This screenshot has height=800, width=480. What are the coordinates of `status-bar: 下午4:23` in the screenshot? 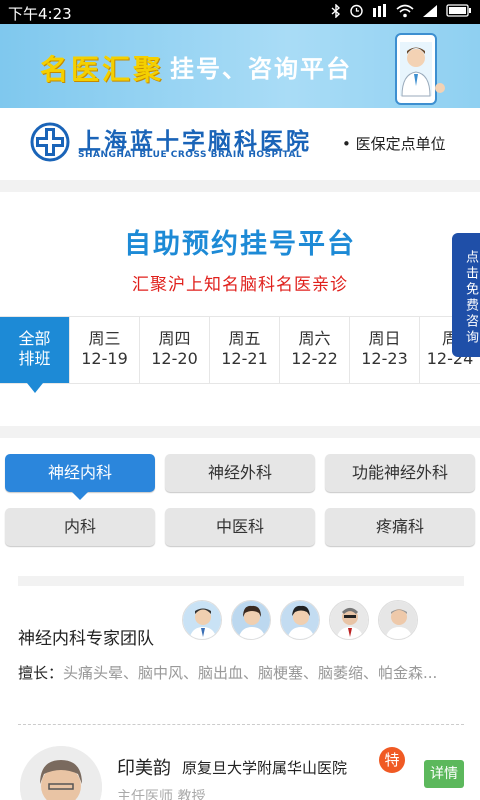 It's located at (240, 12).